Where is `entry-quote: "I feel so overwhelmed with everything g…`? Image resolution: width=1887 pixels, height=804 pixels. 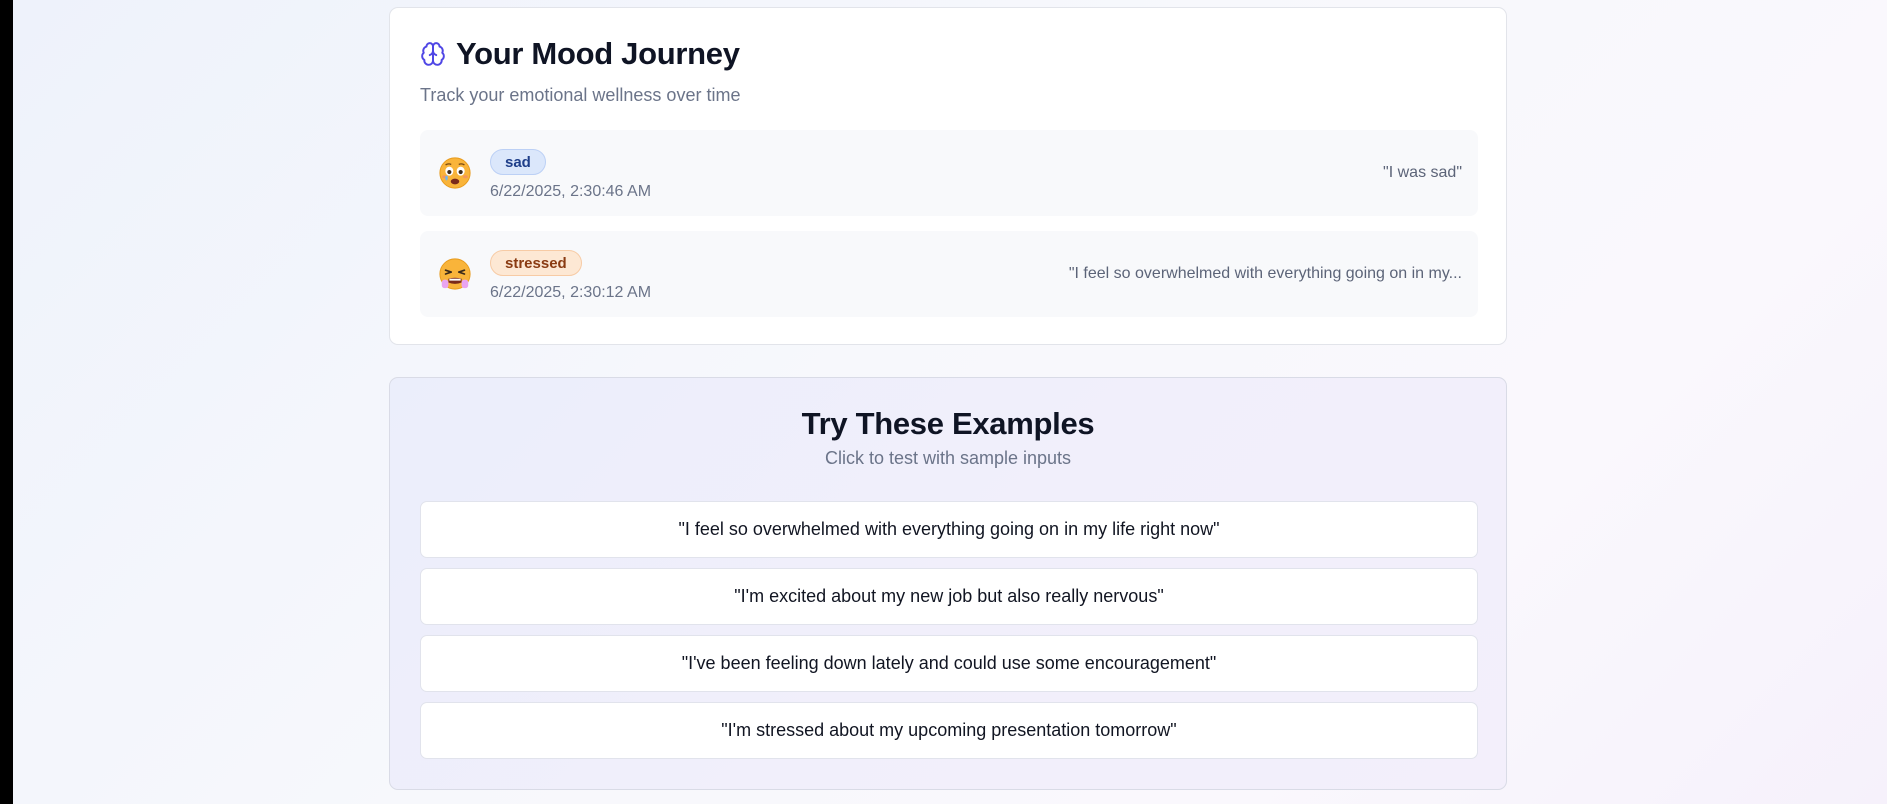
entry-quote: "I feel so overwhelmed with everything g… is located at coordinates (1265, 273).